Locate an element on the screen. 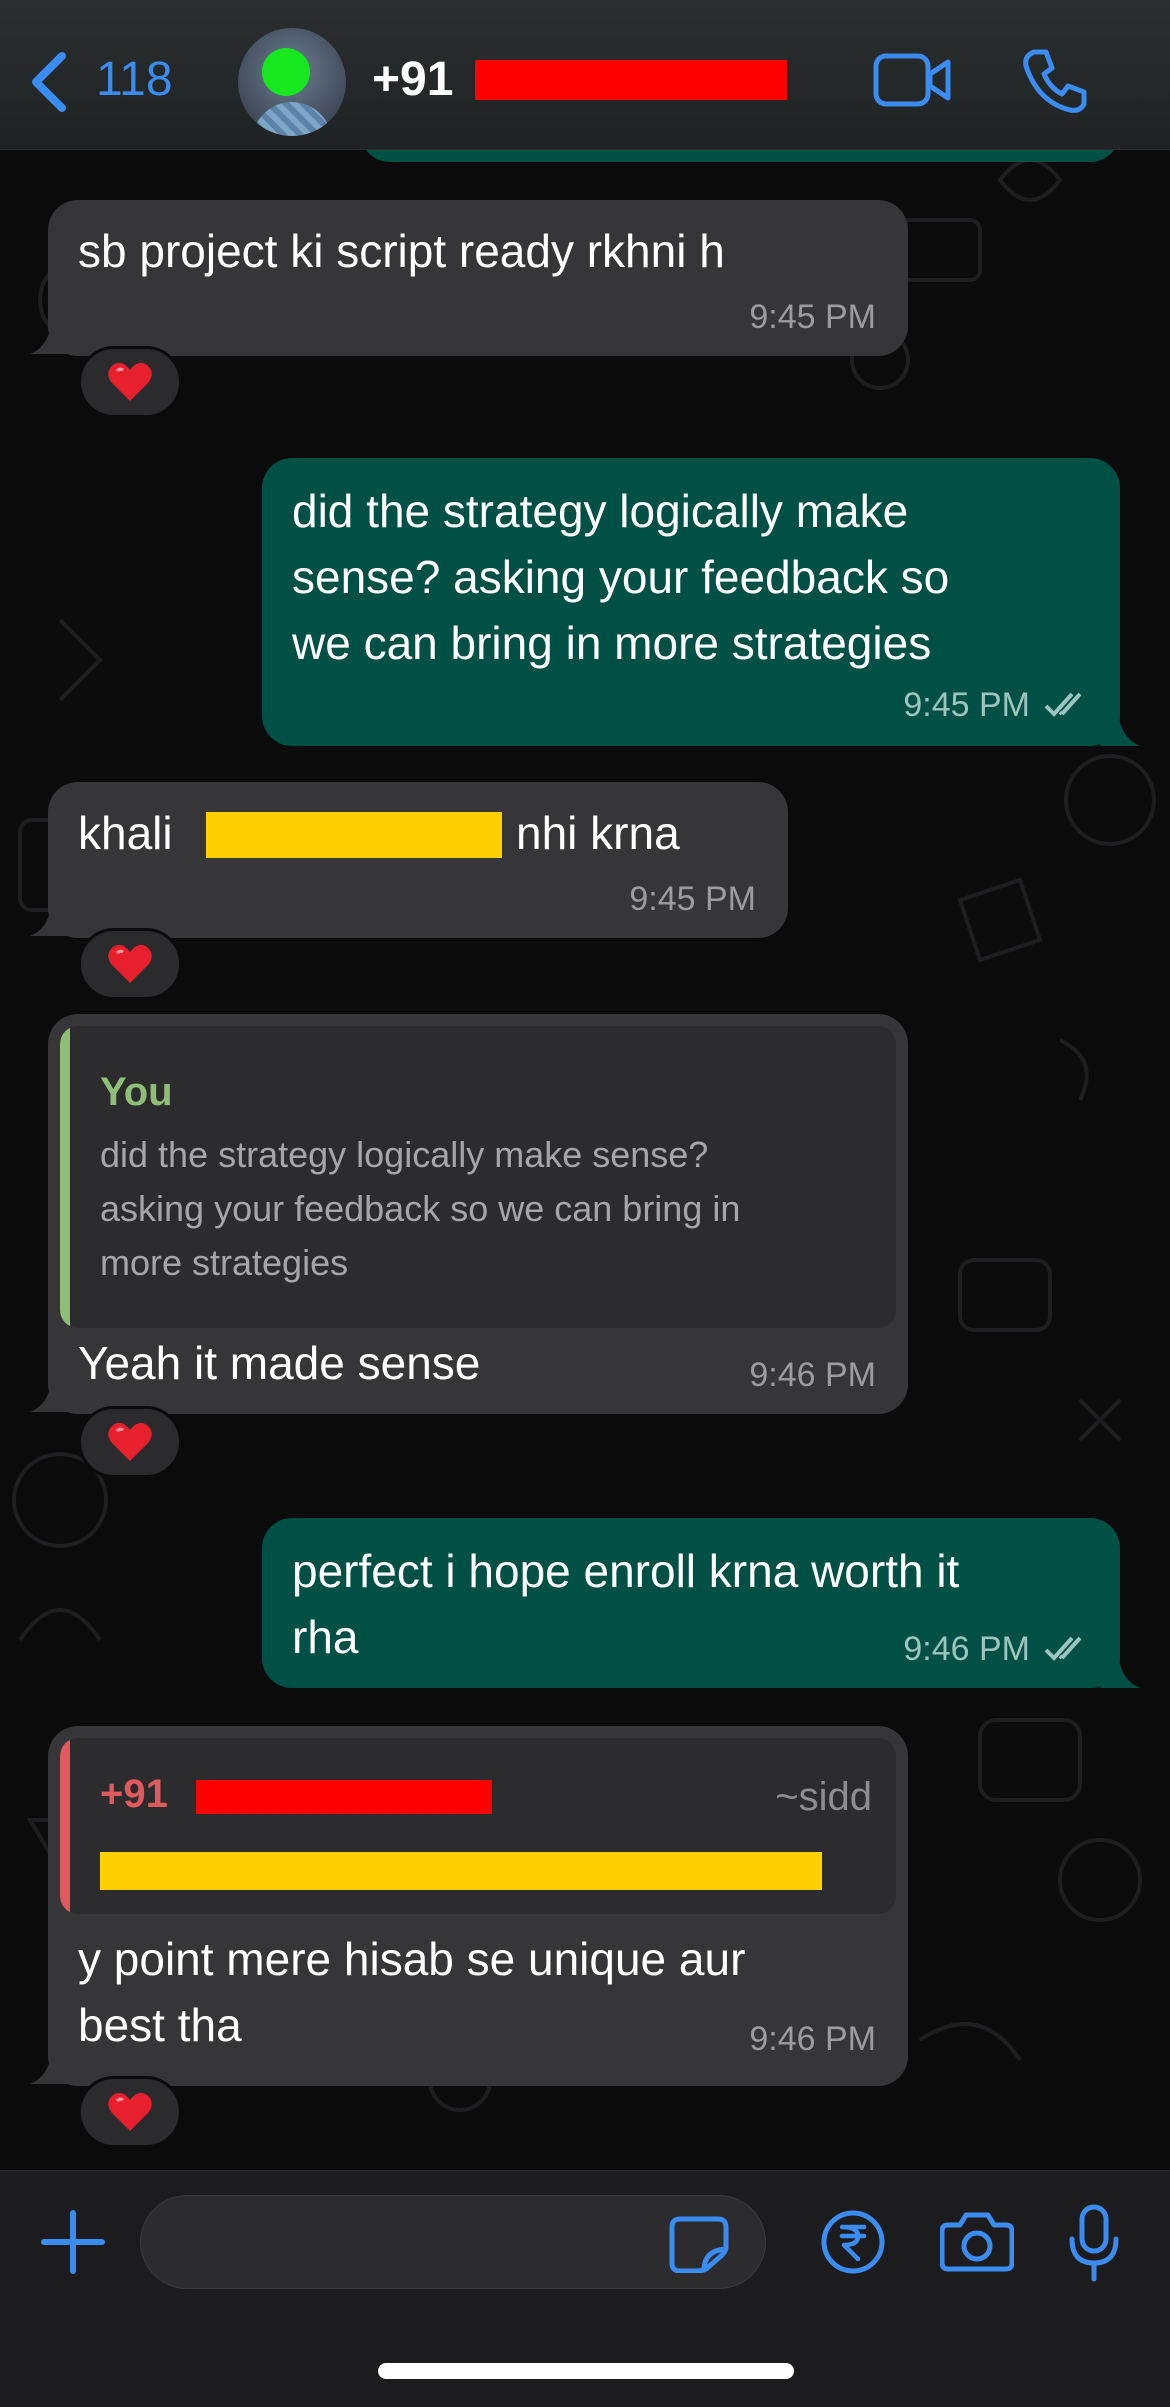  microphone-icon is located at coordinates (1094, 2243).